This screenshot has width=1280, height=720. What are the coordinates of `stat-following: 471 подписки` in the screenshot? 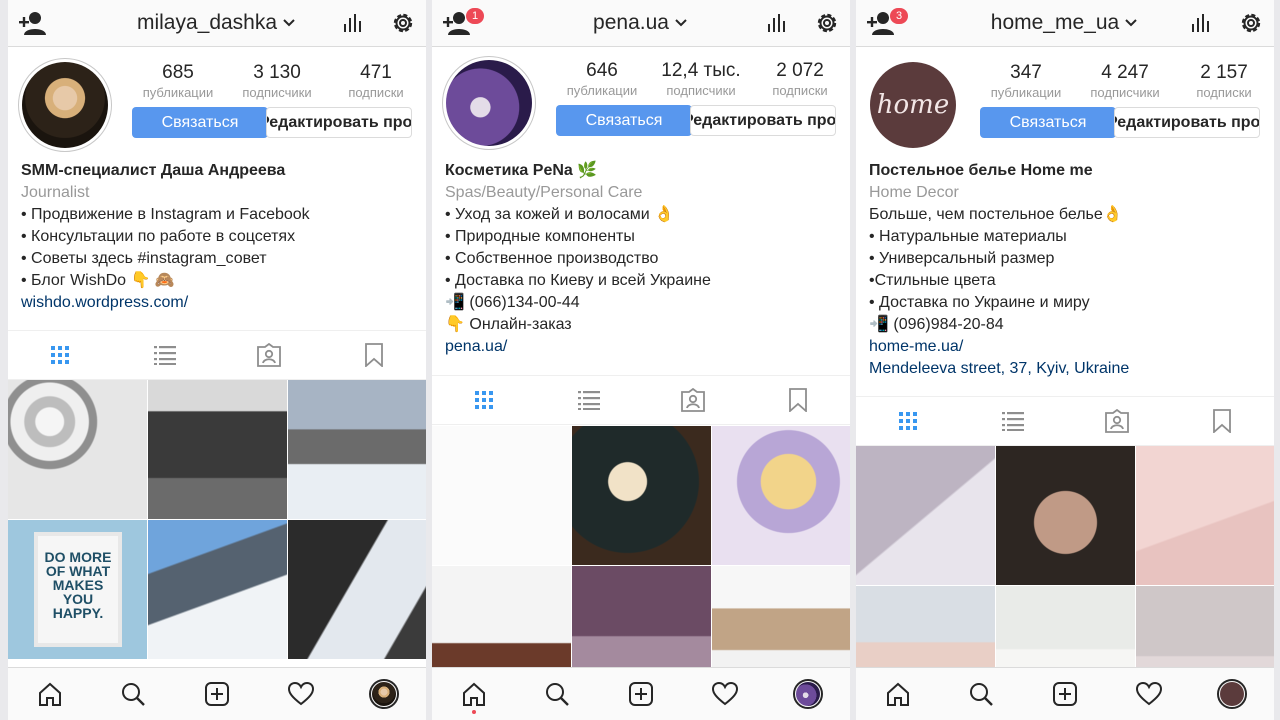 It's located at (376, 81).